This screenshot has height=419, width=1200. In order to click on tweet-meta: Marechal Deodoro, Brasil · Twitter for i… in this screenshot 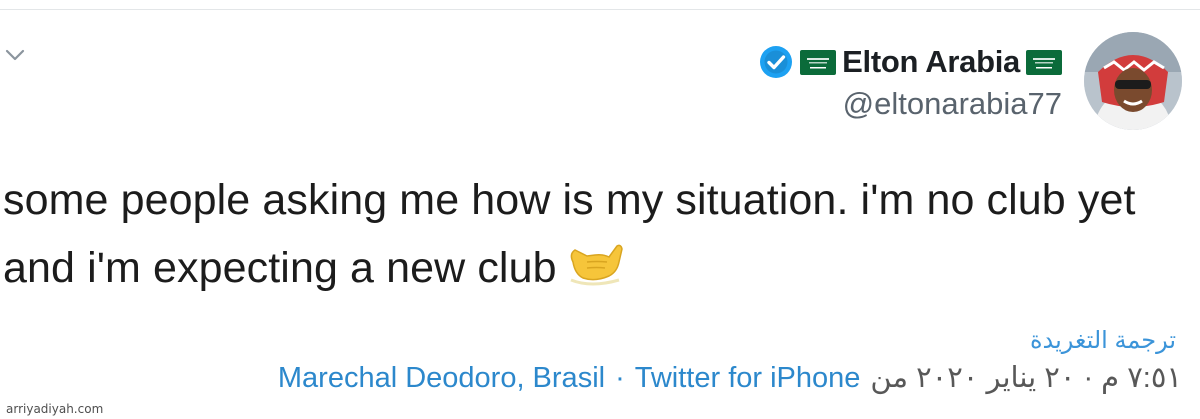, I will do `click(700, 377)`.